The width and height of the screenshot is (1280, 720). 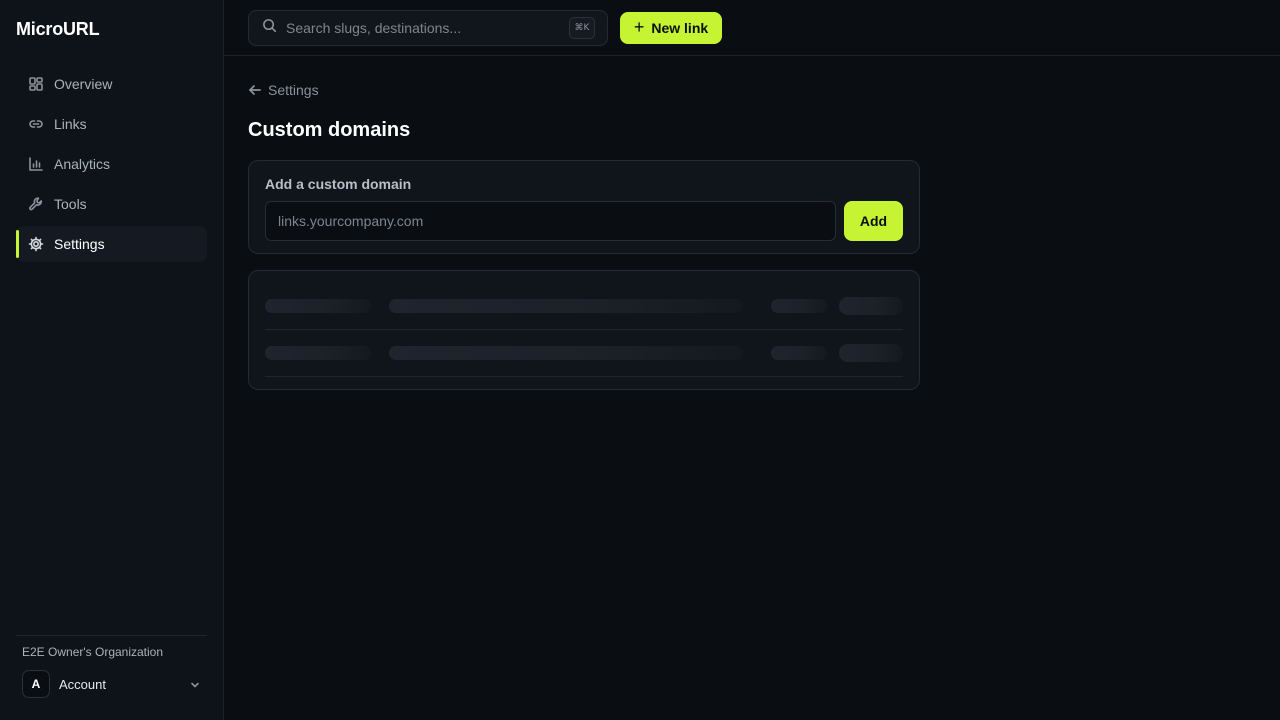 I want to click on chevron-down-icon, so click(x=195, y=684).